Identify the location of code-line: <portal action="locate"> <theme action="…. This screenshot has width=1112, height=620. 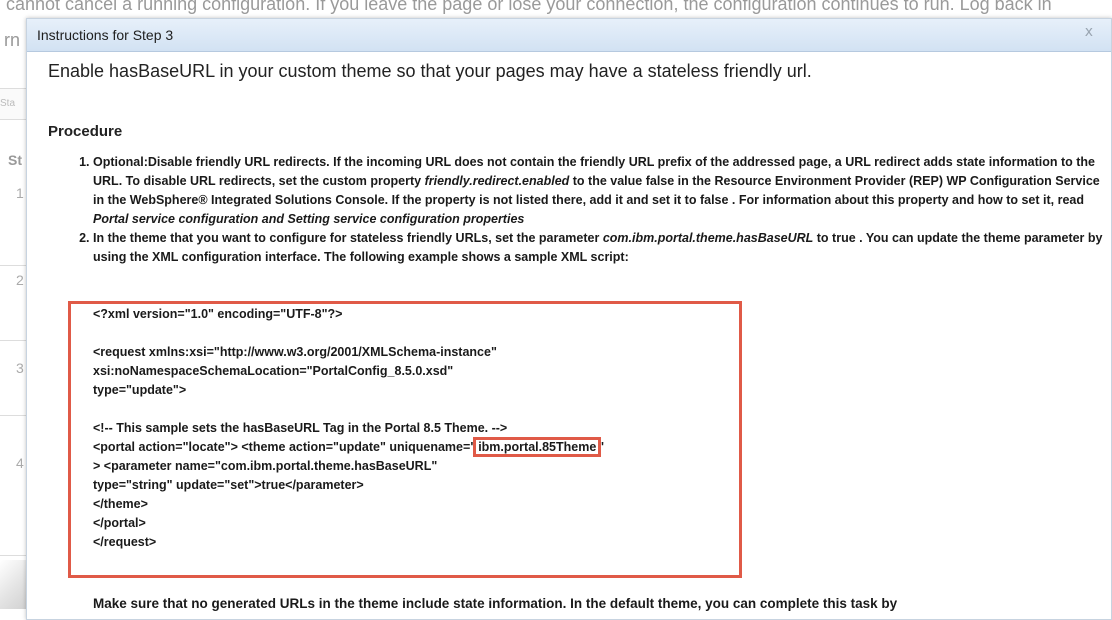
(413, 447).